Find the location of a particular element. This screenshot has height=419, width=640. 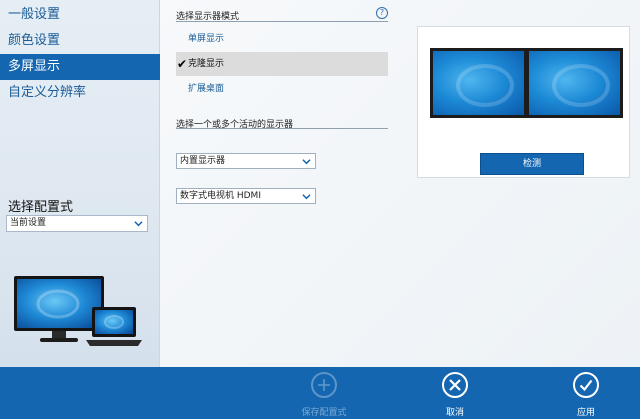

check-icon: ✔ is located at coordinates (182, 64).